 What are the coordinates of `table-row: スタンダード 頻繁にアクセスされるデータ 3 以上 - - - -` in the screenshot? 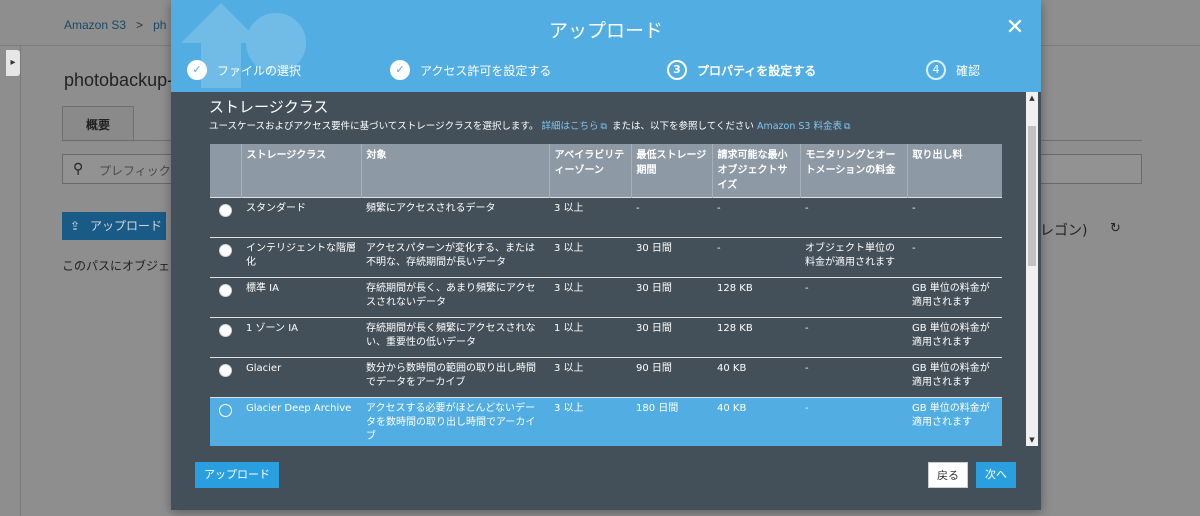 It's located at (606, 217).